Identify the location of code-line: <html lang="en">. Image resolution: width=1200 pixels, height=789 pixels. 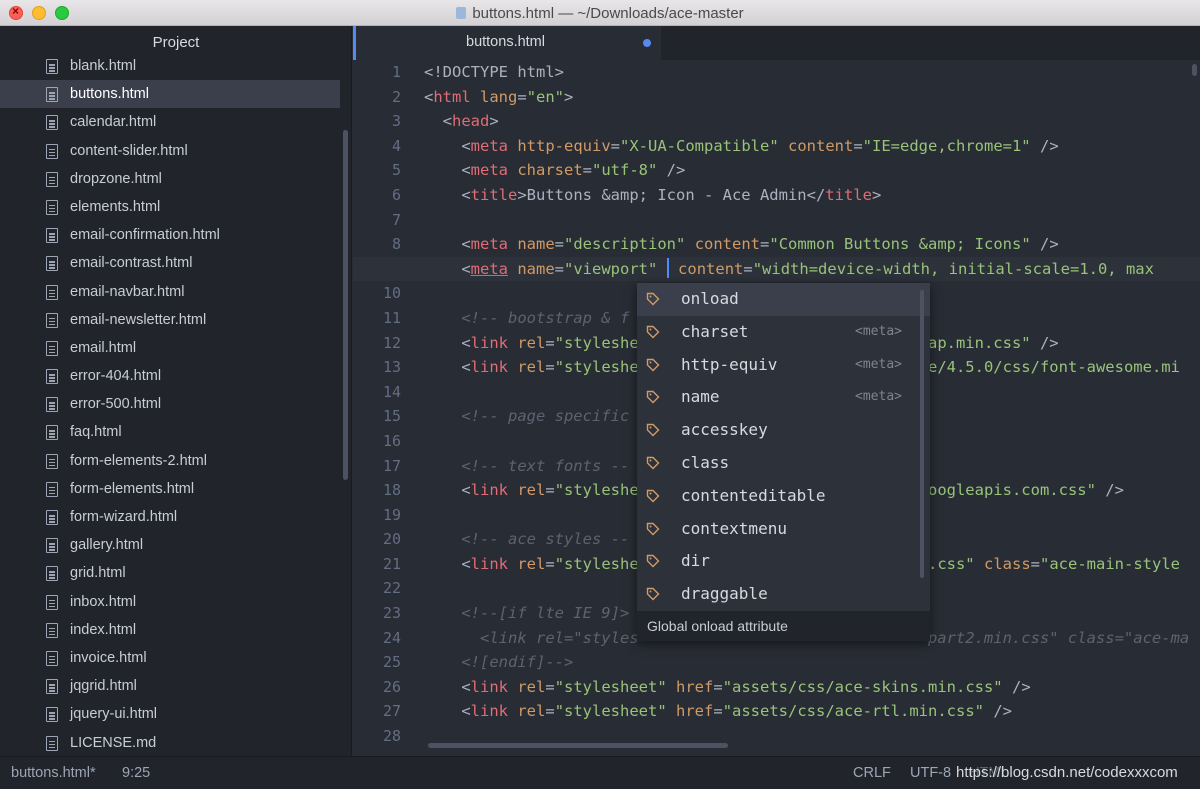
(812, 97).